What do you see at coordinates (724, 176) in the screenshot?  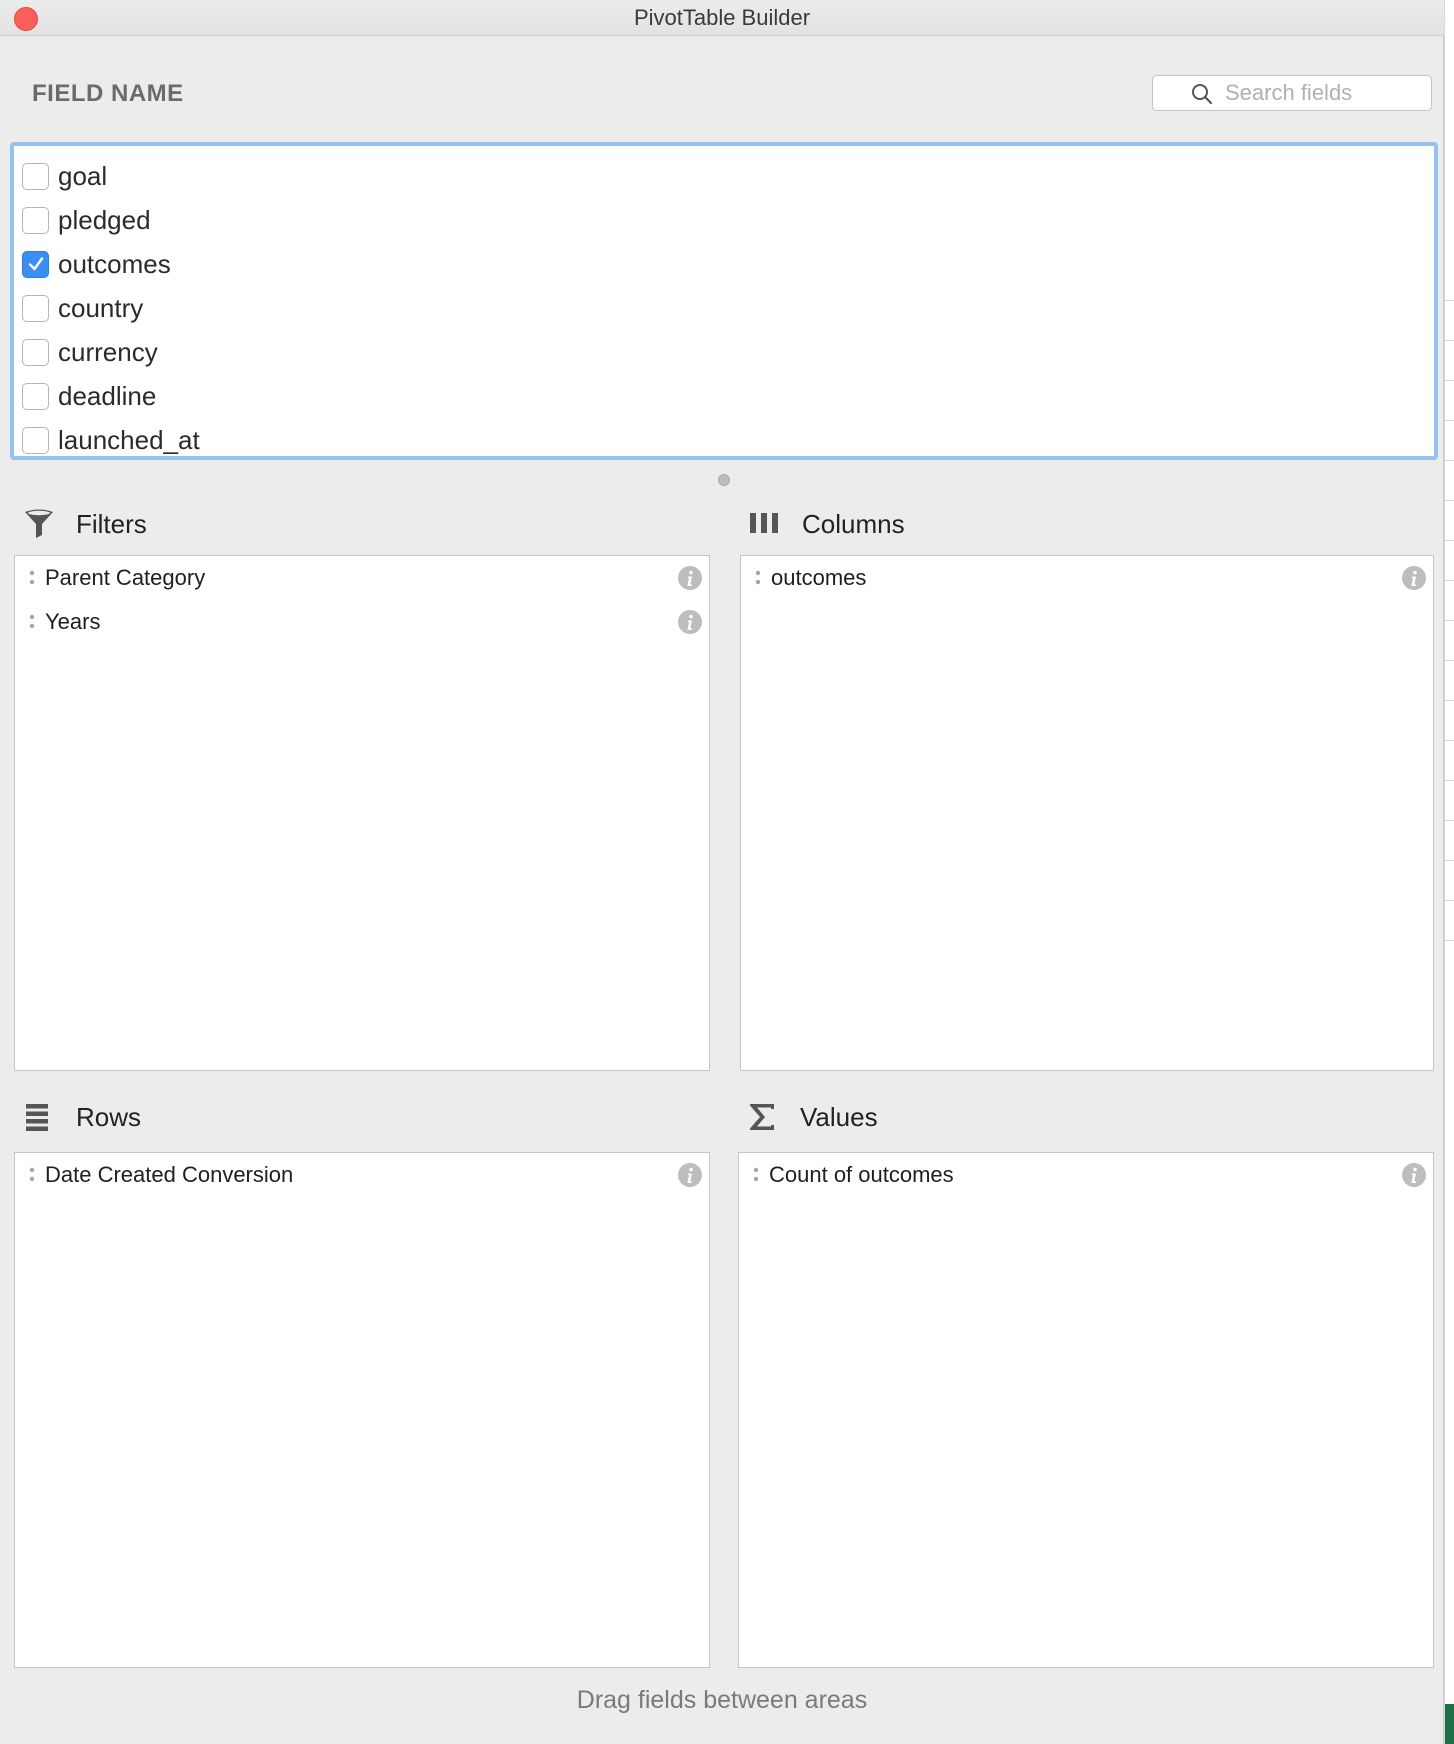 I see `field-item-goal: goal` at bounding box center [724, 176].